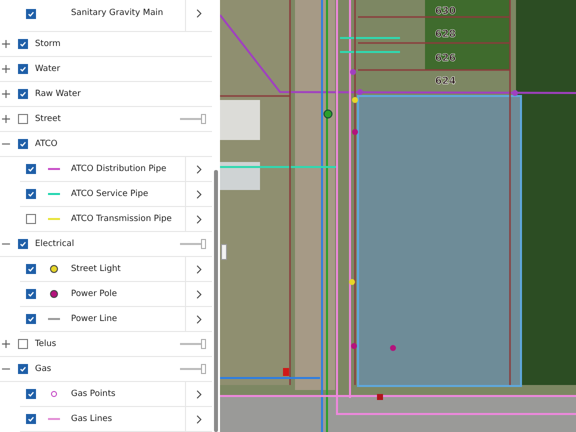 This screenshot has height=432, width=576. Describe the element at coordinates (94, 319) in the screenshot. I see `layer-label: Power Line` at that location.